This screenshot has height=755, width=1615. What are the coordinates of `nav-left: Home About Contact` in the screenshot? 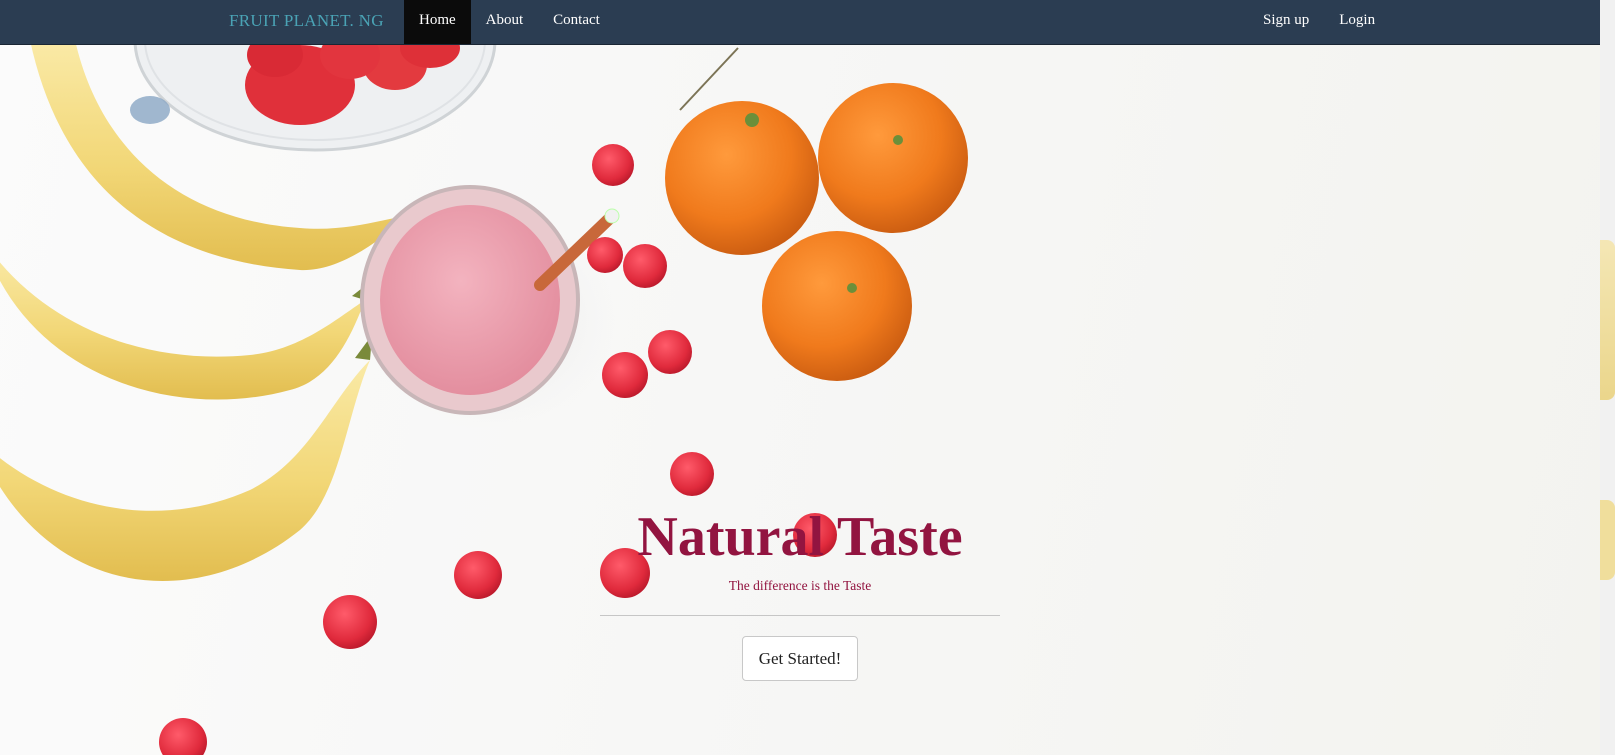 It's located at (509, 22).